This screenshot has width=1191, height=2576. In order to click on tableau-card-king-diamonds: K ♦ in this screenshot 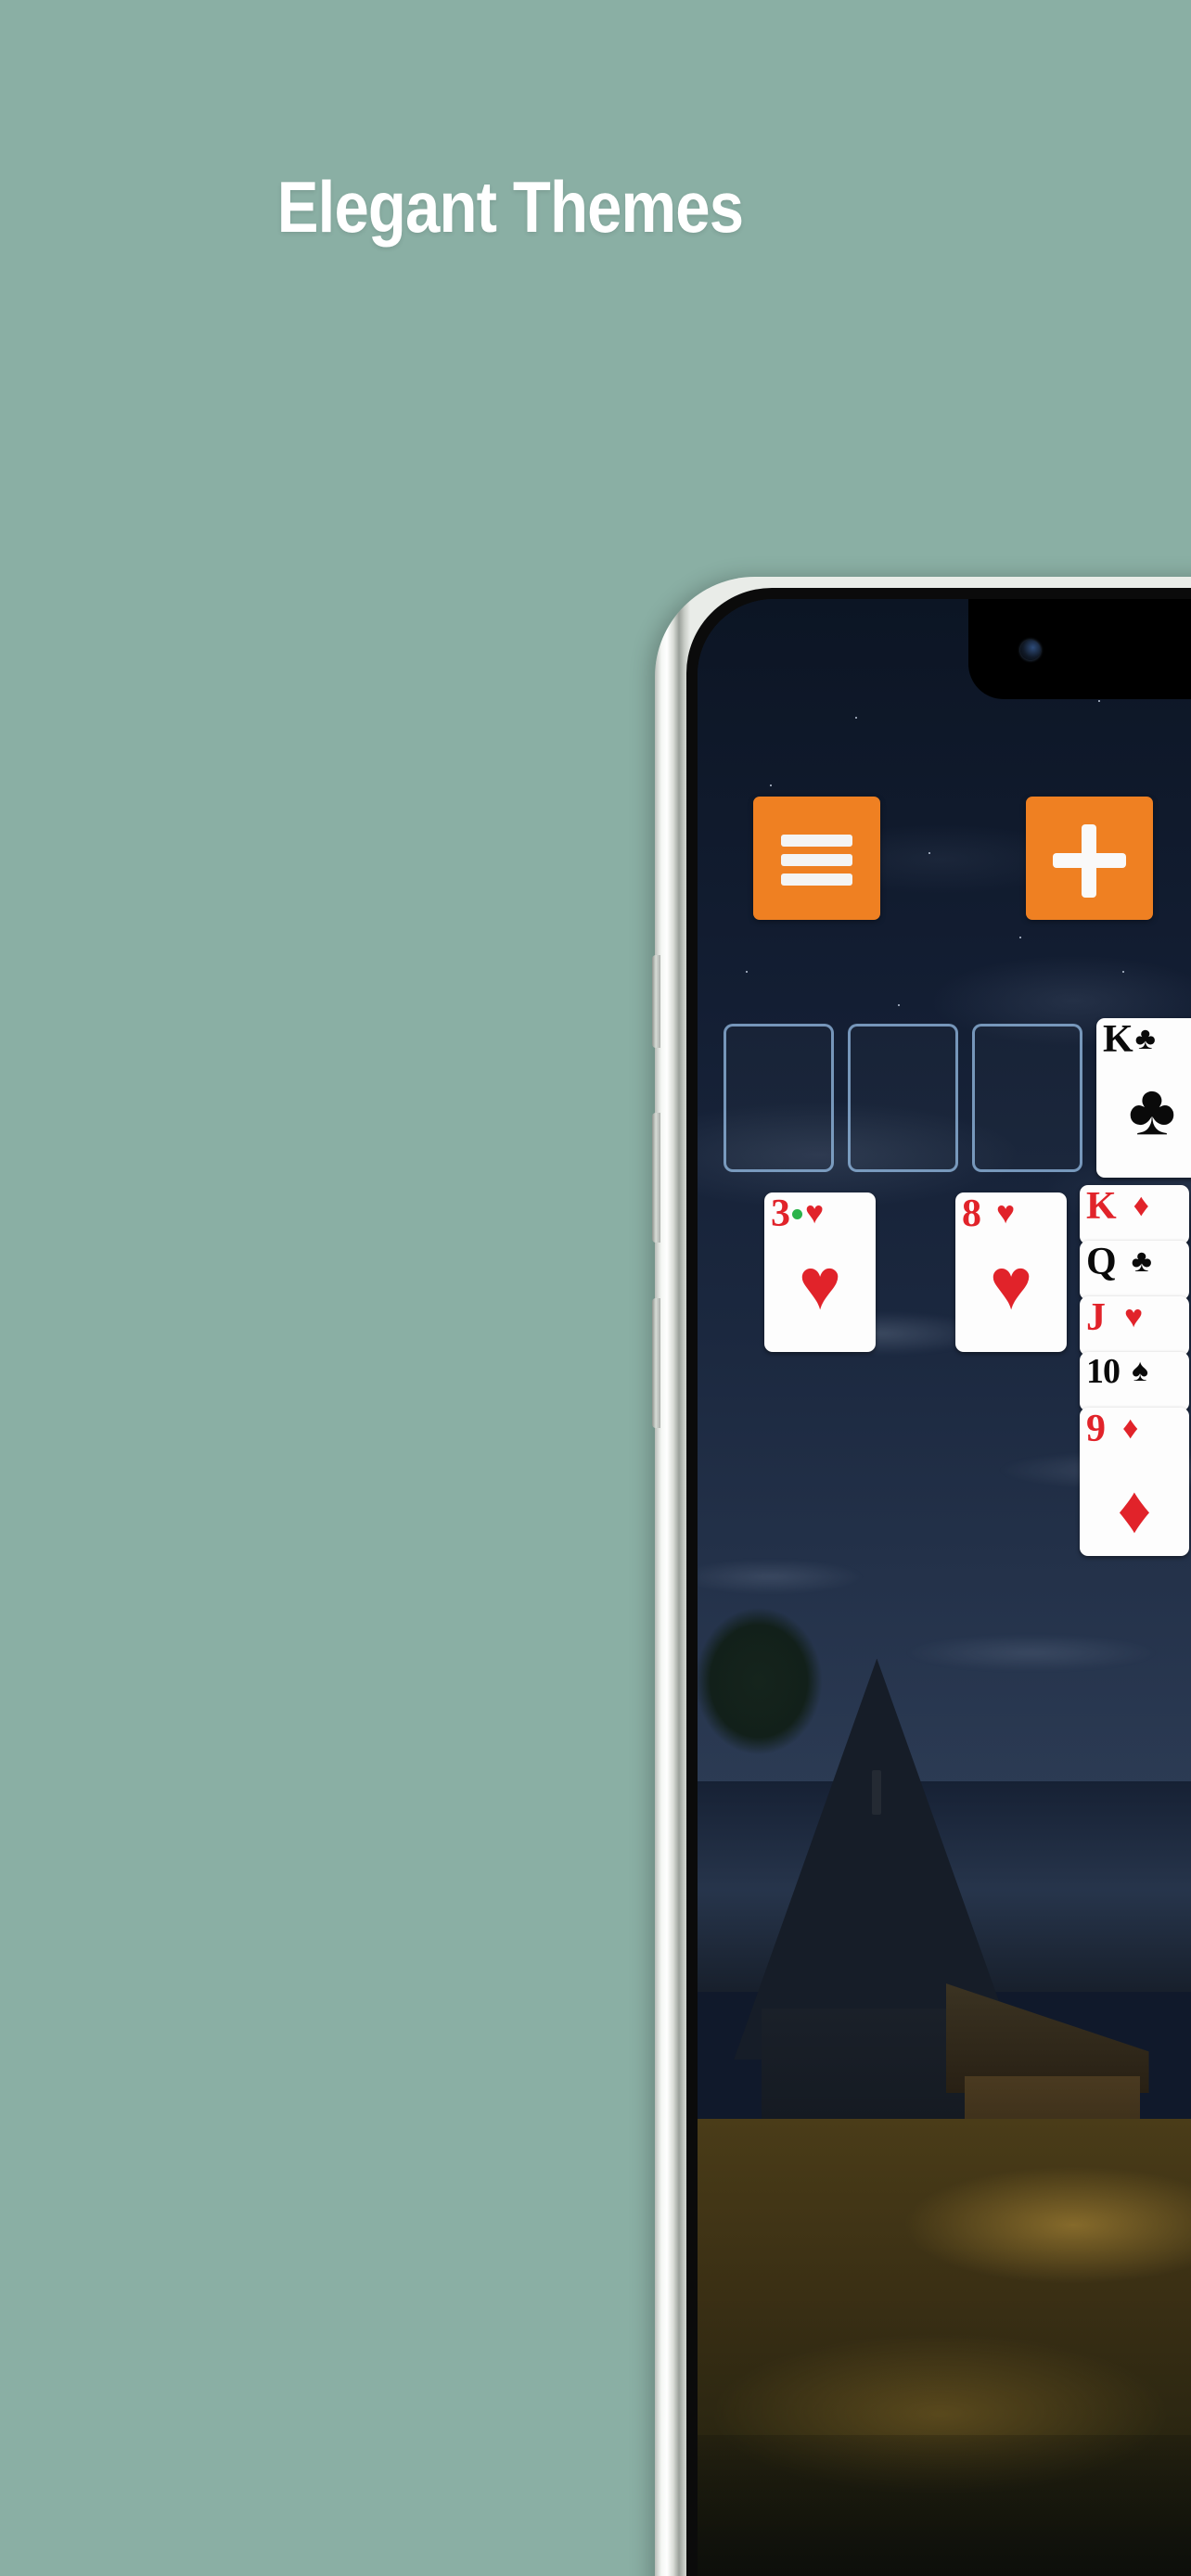, I will do `click(1134, 1214)`.